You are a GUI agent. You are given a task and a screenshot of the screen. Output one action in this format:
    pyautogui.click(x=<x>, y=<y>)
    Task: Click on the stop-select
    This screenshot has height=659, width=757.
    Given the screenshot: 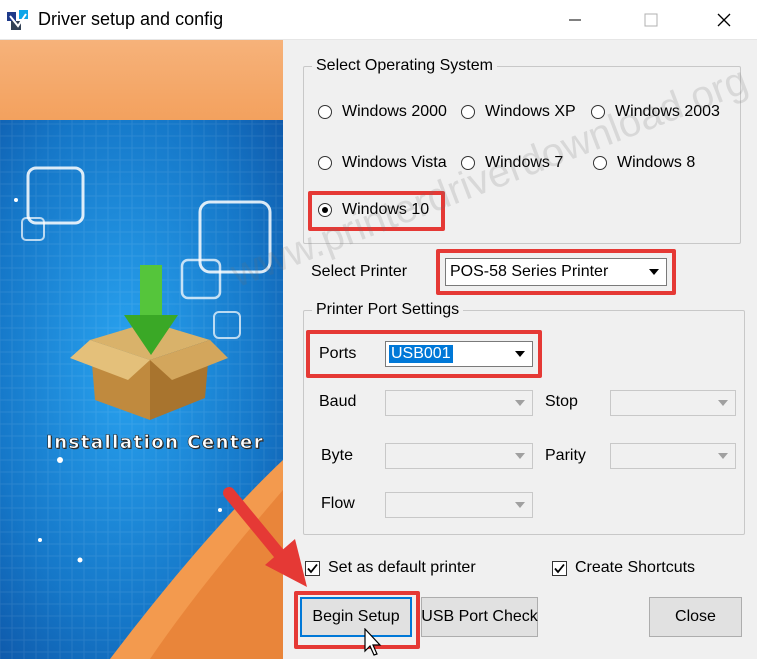 What is the action you would take?
    pyautogui.click(x=673, y=403)
    